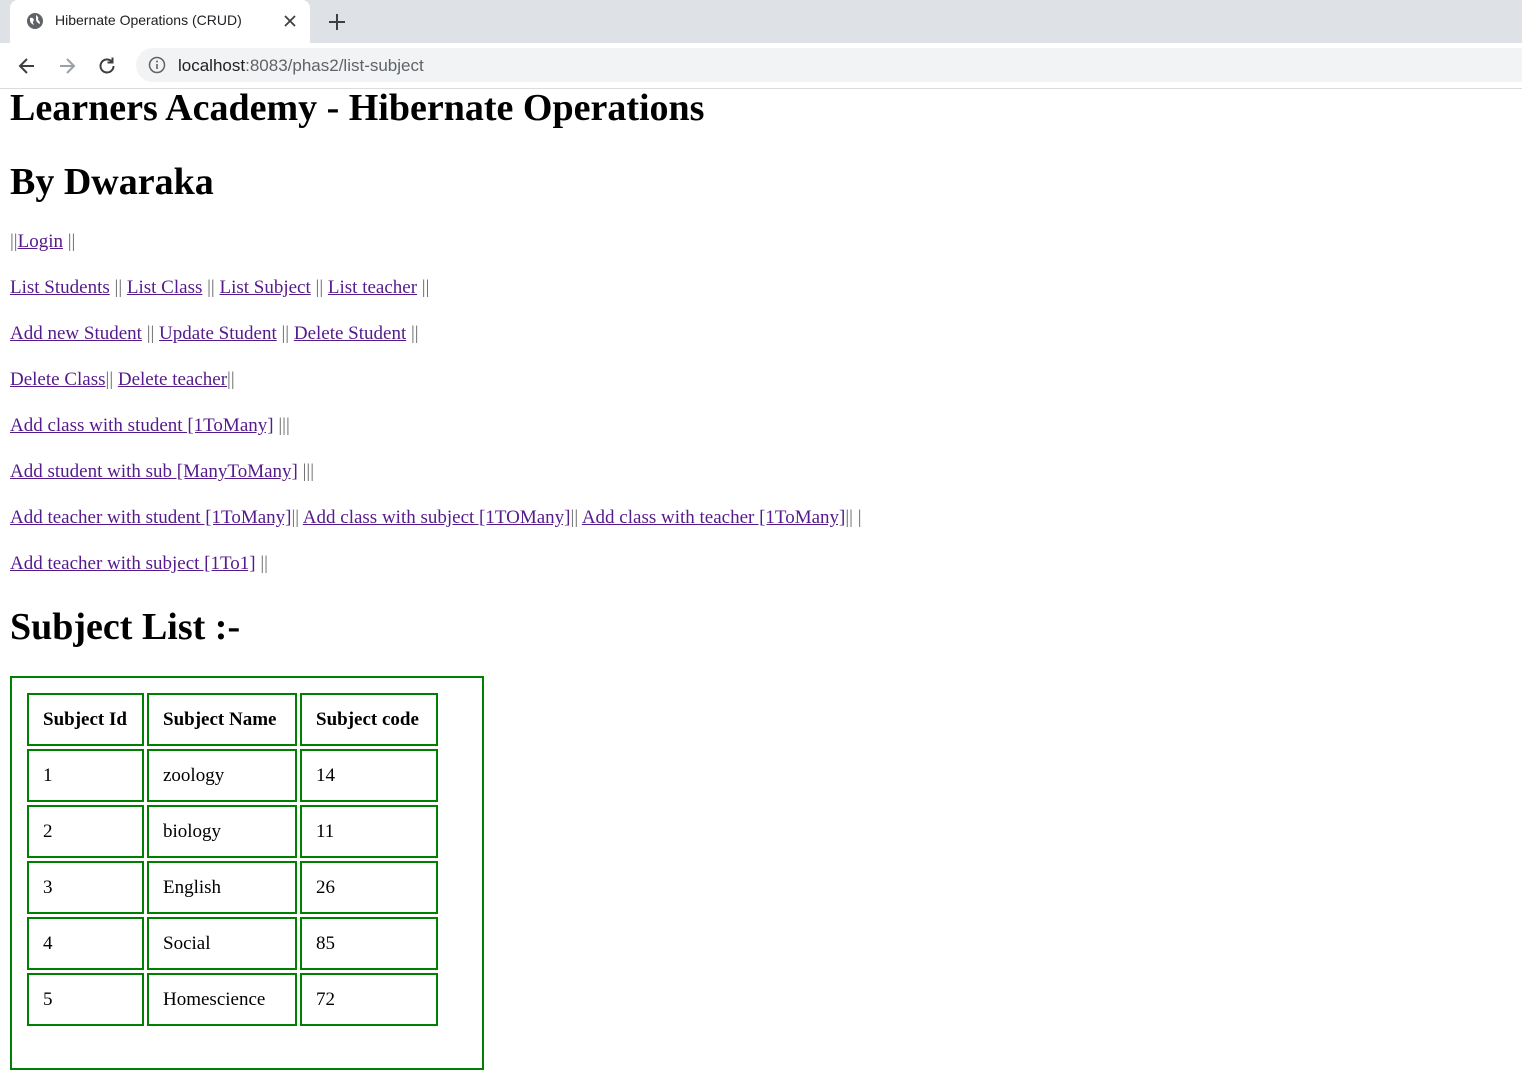  What do you see at coordinates (369, 775) in the screenshot?
I see `cell-subject-code: 14` at bounding box center [369, 775].